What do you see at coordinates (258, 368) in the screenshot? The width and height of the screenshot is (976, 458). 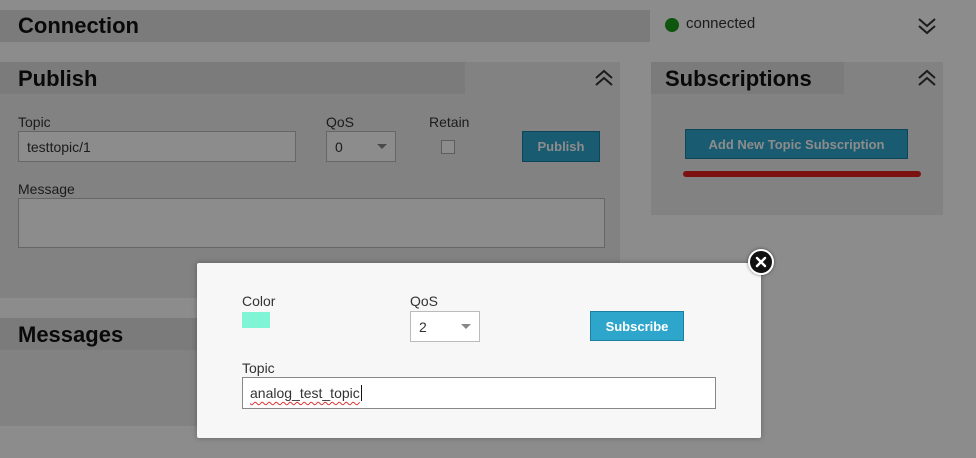 I see `modal-topic-label: Topic` at bounding box center [258, 368].